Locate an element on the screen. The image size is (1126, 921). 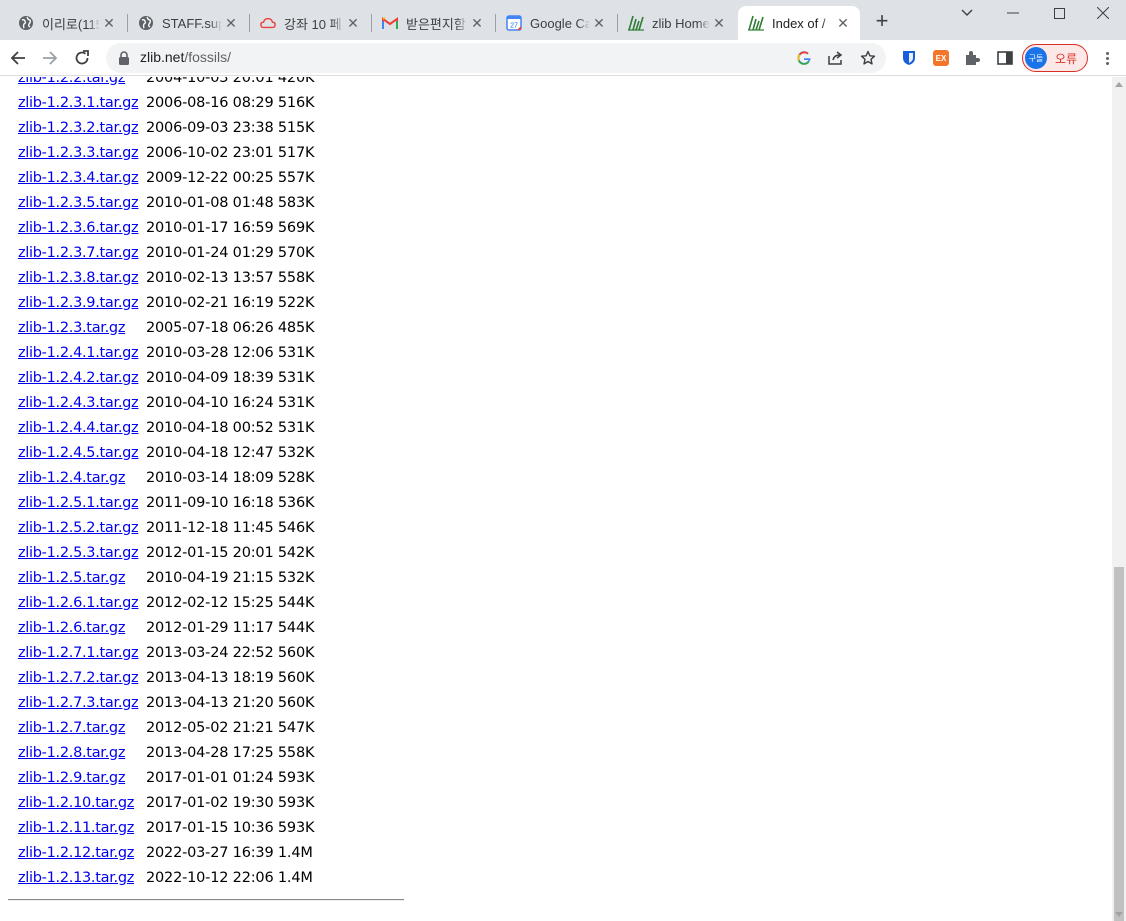
profile-button: 구돌 오류 is located at coordinates (1055, 58).